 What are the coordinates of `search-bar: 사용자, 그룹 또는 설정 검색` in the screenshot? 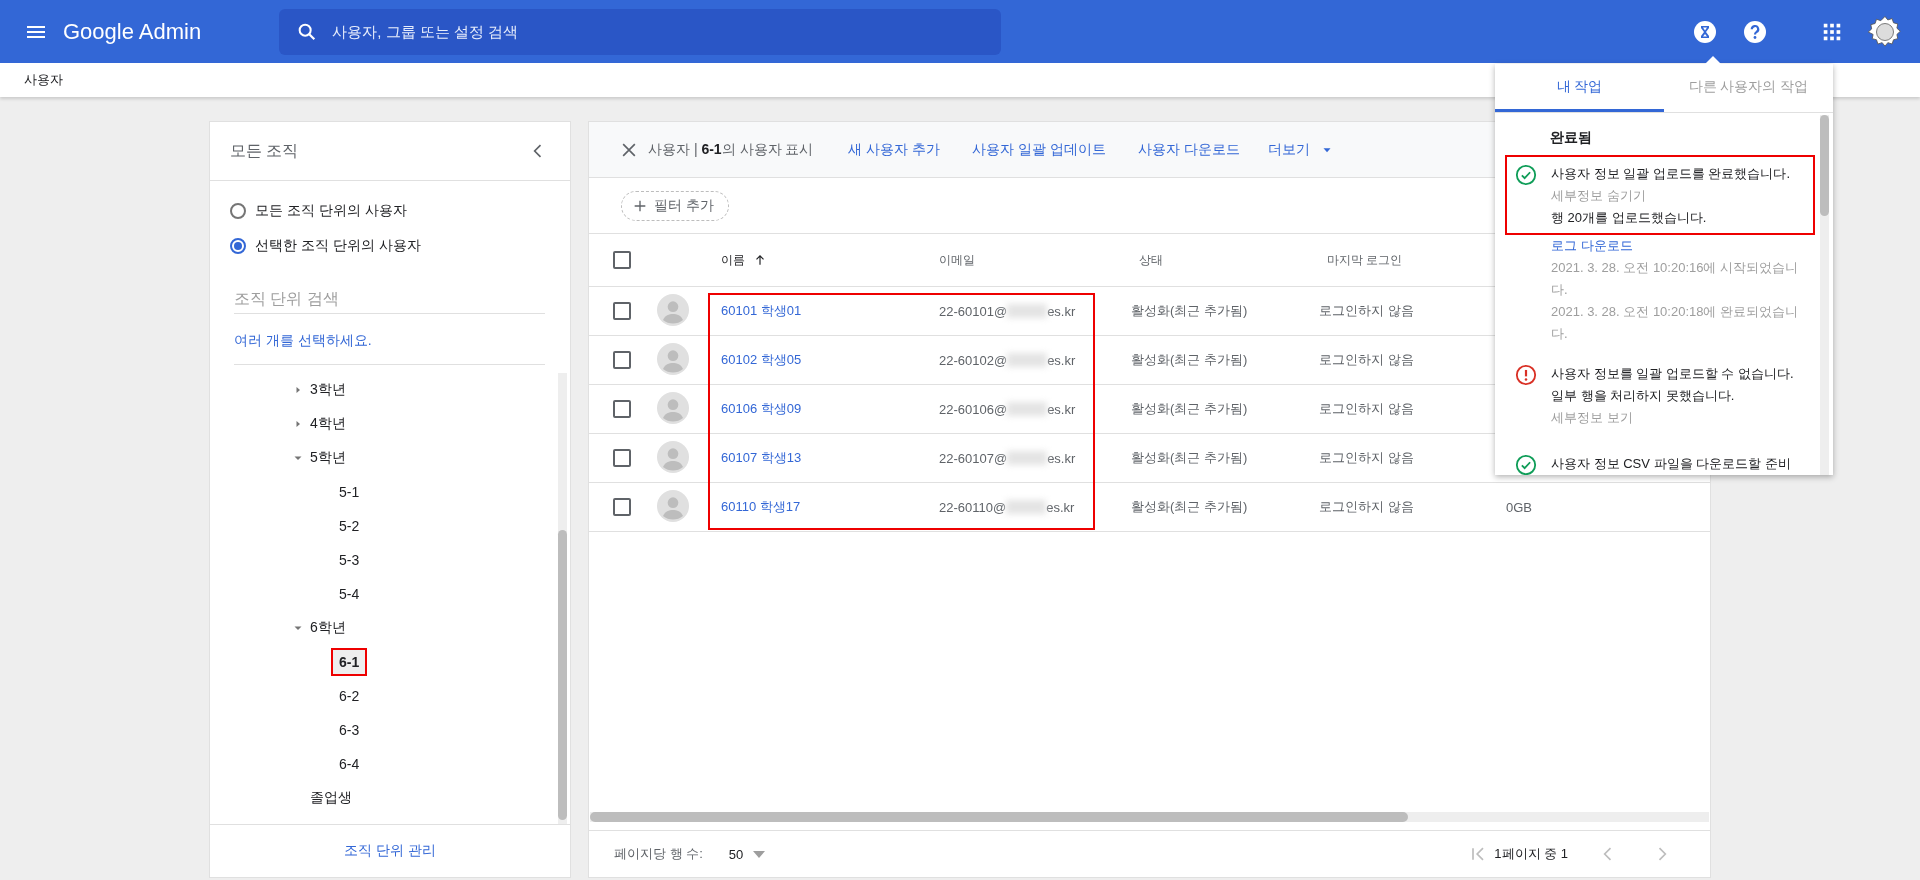 It's located at (640, 31).